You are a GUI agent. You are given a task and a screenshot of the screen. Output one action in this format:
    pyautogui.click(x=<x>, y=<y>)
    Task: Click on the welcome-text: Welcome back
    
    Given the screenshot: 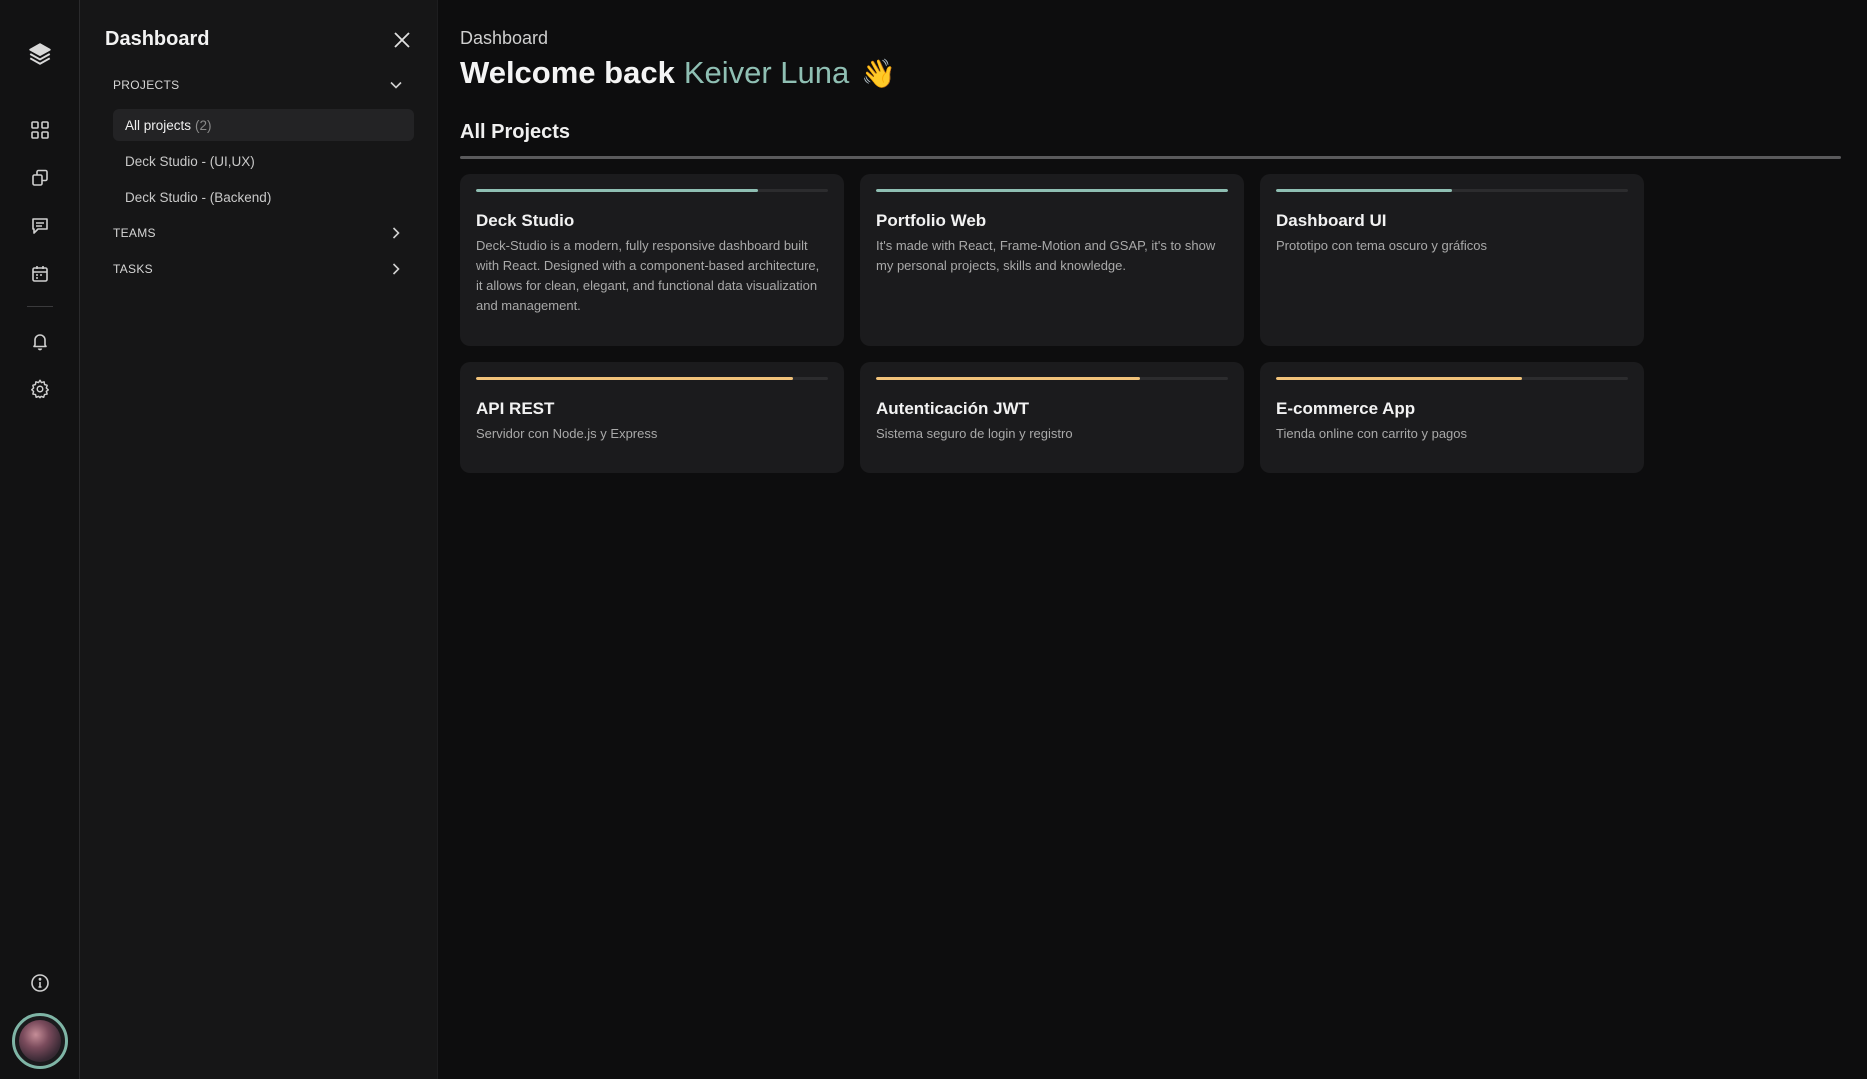 What is the action you would take?
    pyautogui.click(x=567, y=72)
    